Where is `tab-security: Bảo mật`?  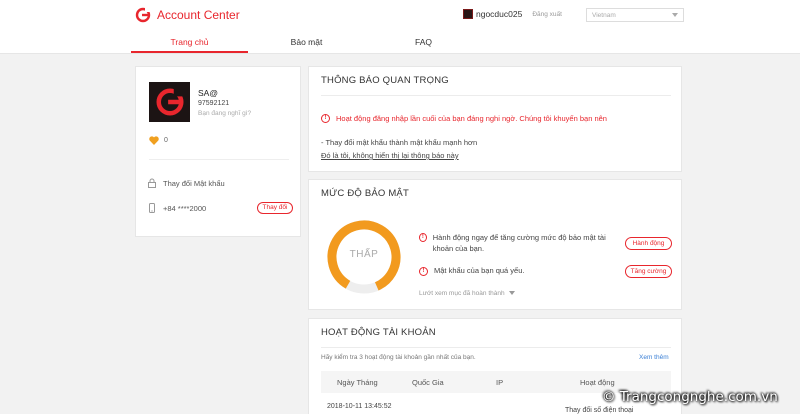 tab-security: Bảo mật is located at coordinates (306, 42).